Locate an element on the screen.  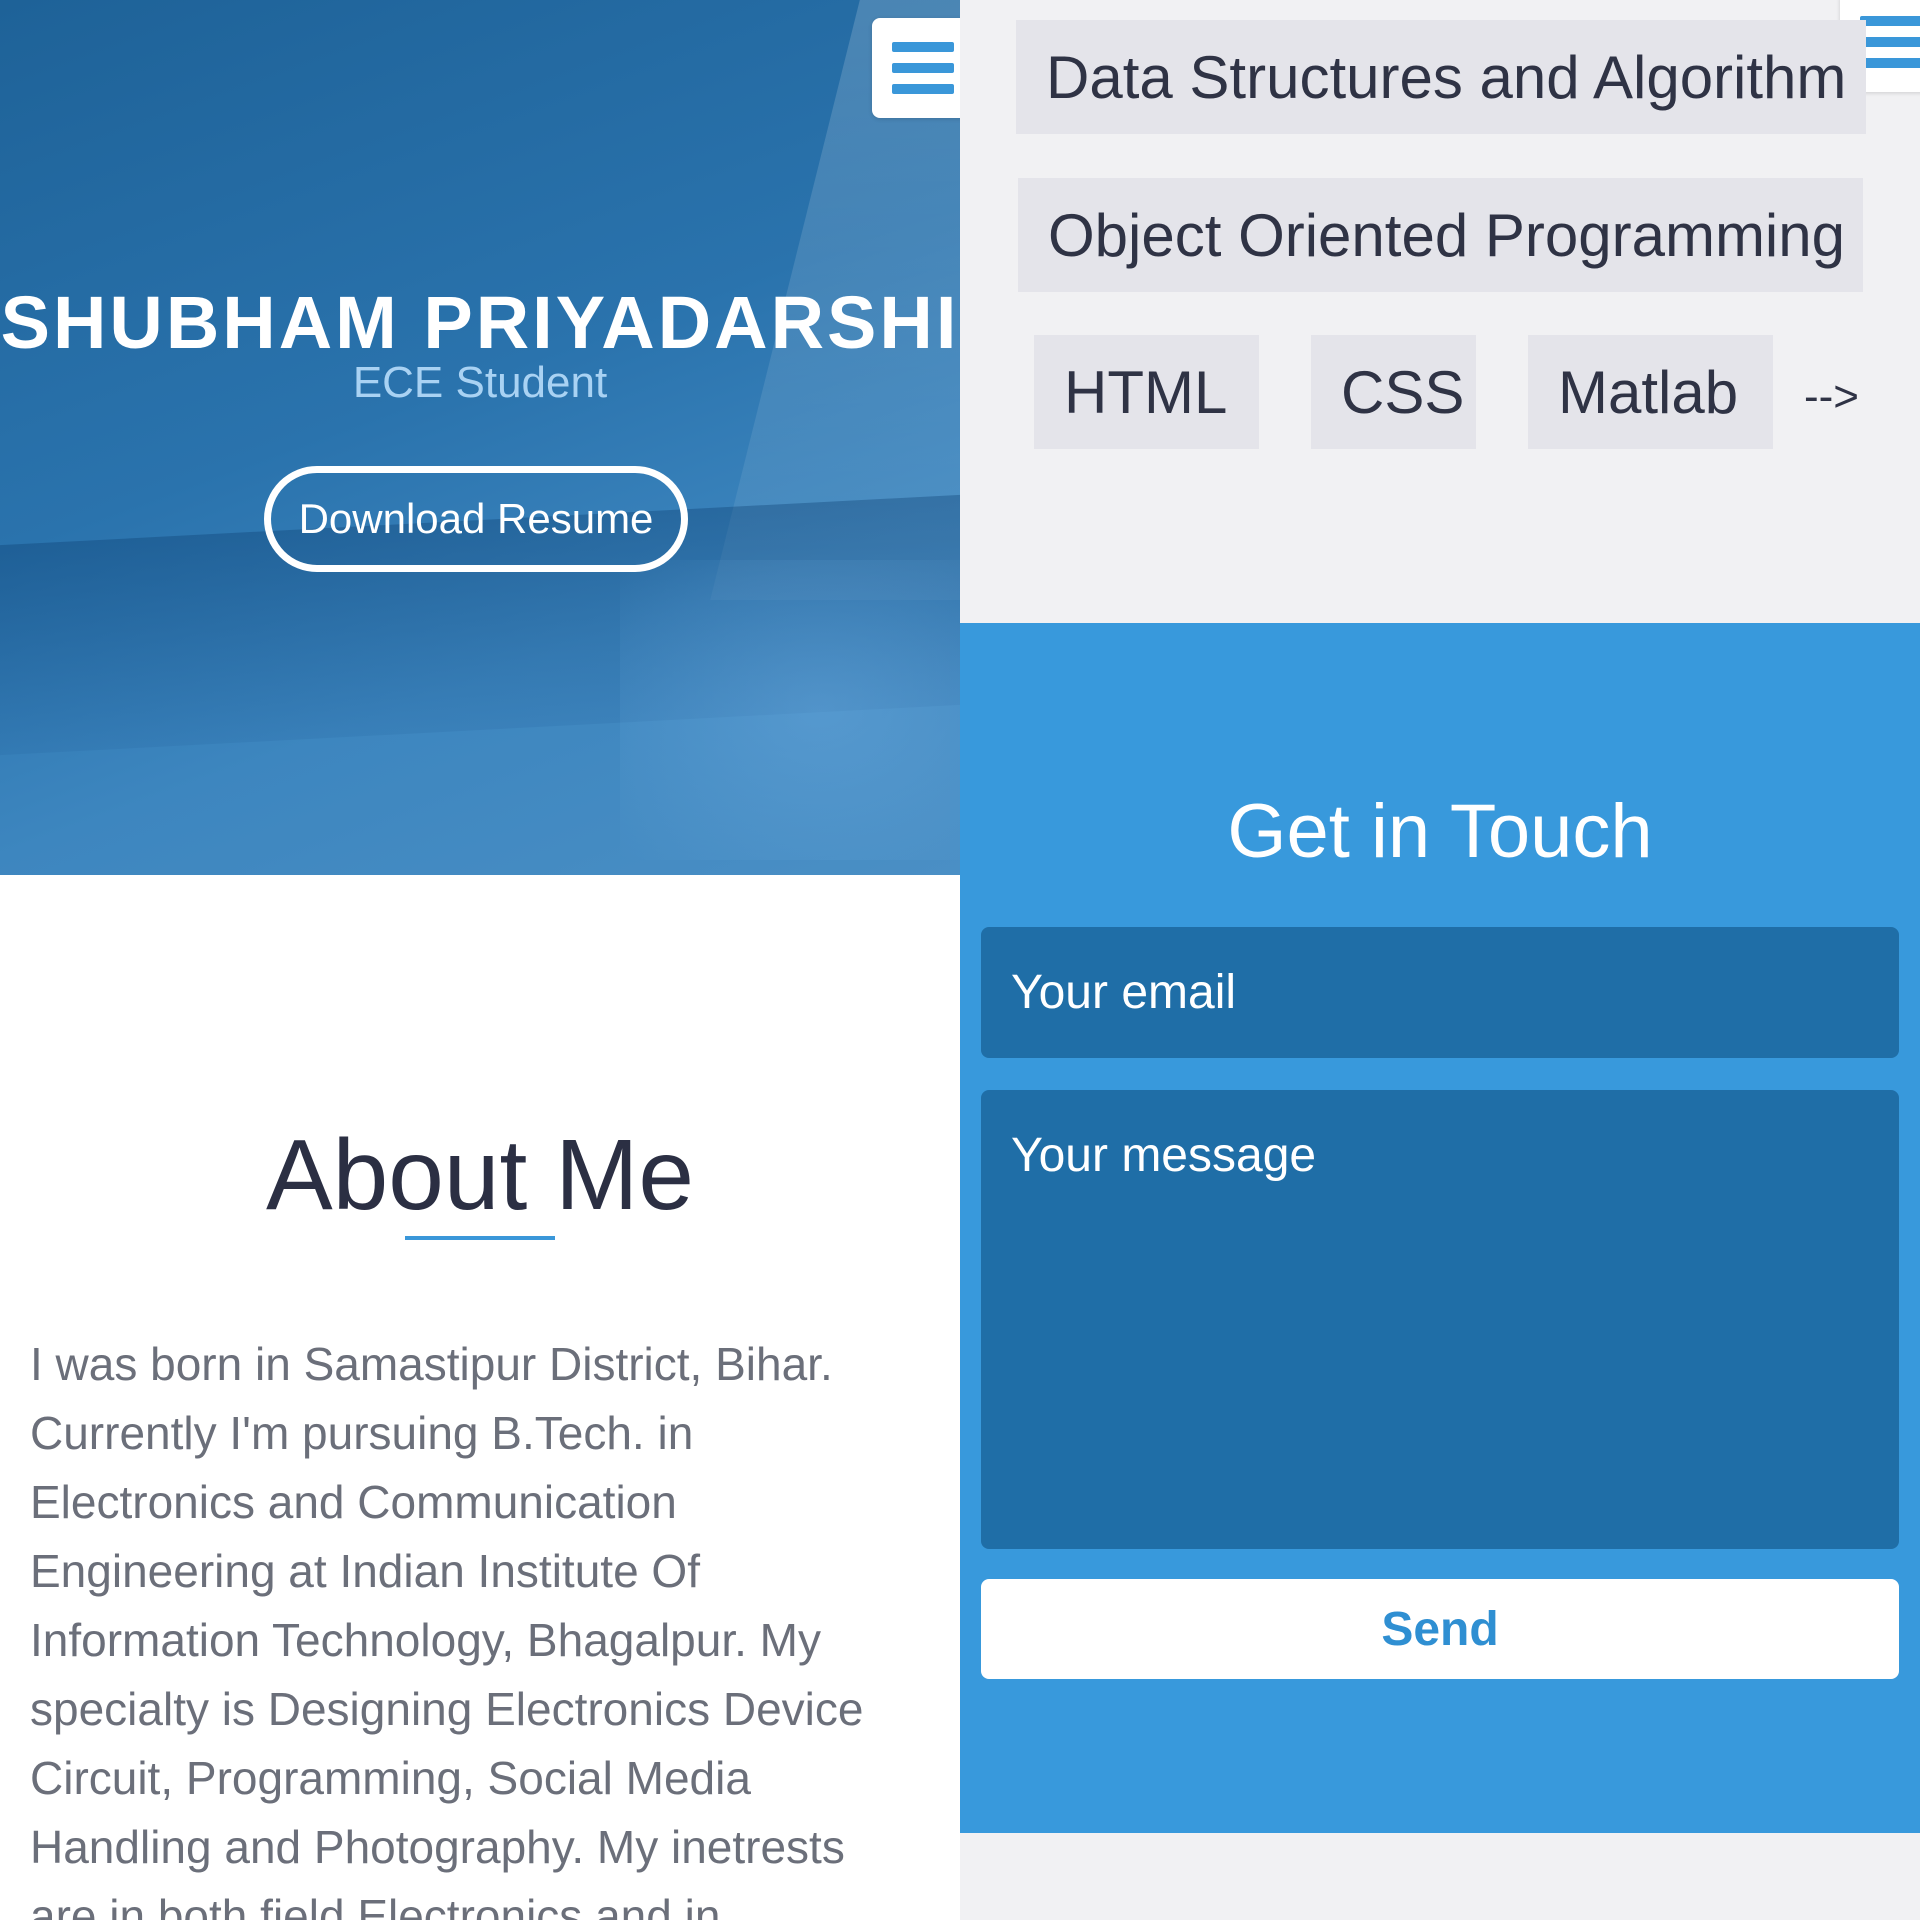
message-textarea: Your message is located at coordinates (1440, 1319).